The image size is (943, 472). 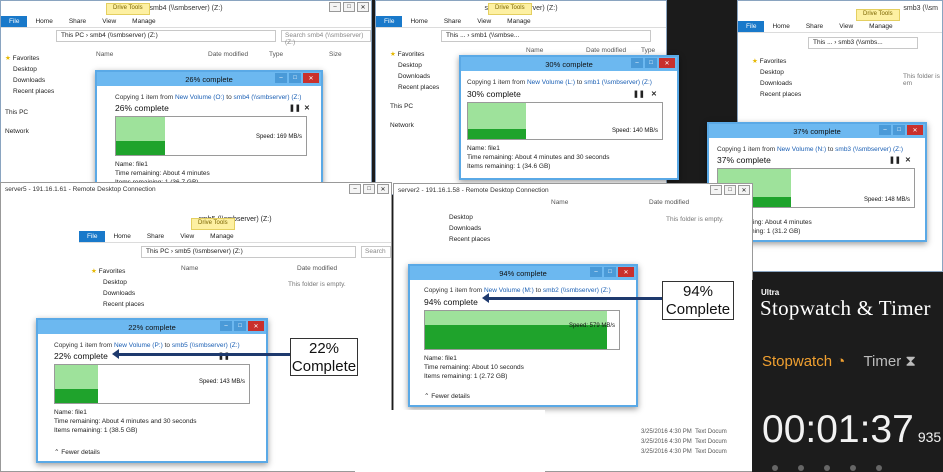 I want to click on tab-stopwatch: Stopwatch ◔, so click(x=803, y=361).